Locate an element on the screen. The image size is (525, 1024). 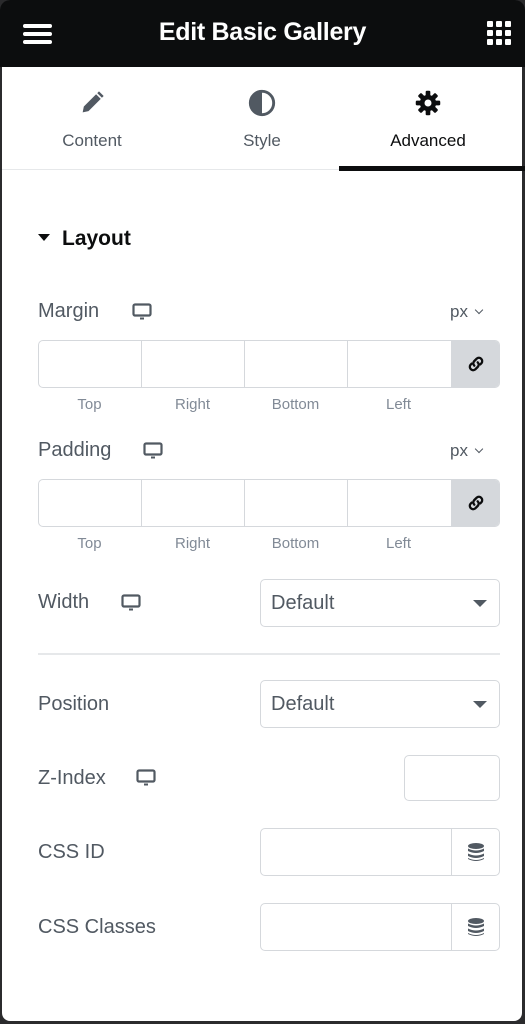
margin-link-button is located at coordinates (475, 364).